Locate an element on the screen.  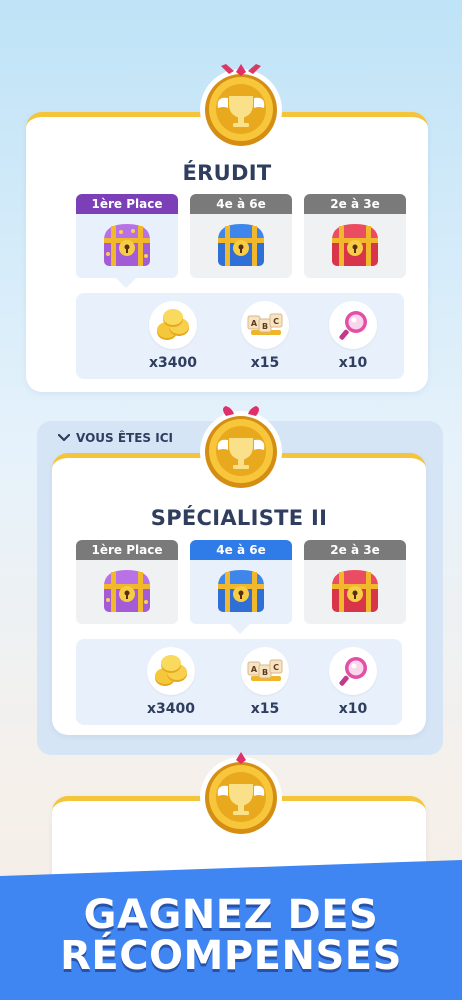
promo-headline-line2: RÉCOMPENSES is located at coordinates (231, 956).